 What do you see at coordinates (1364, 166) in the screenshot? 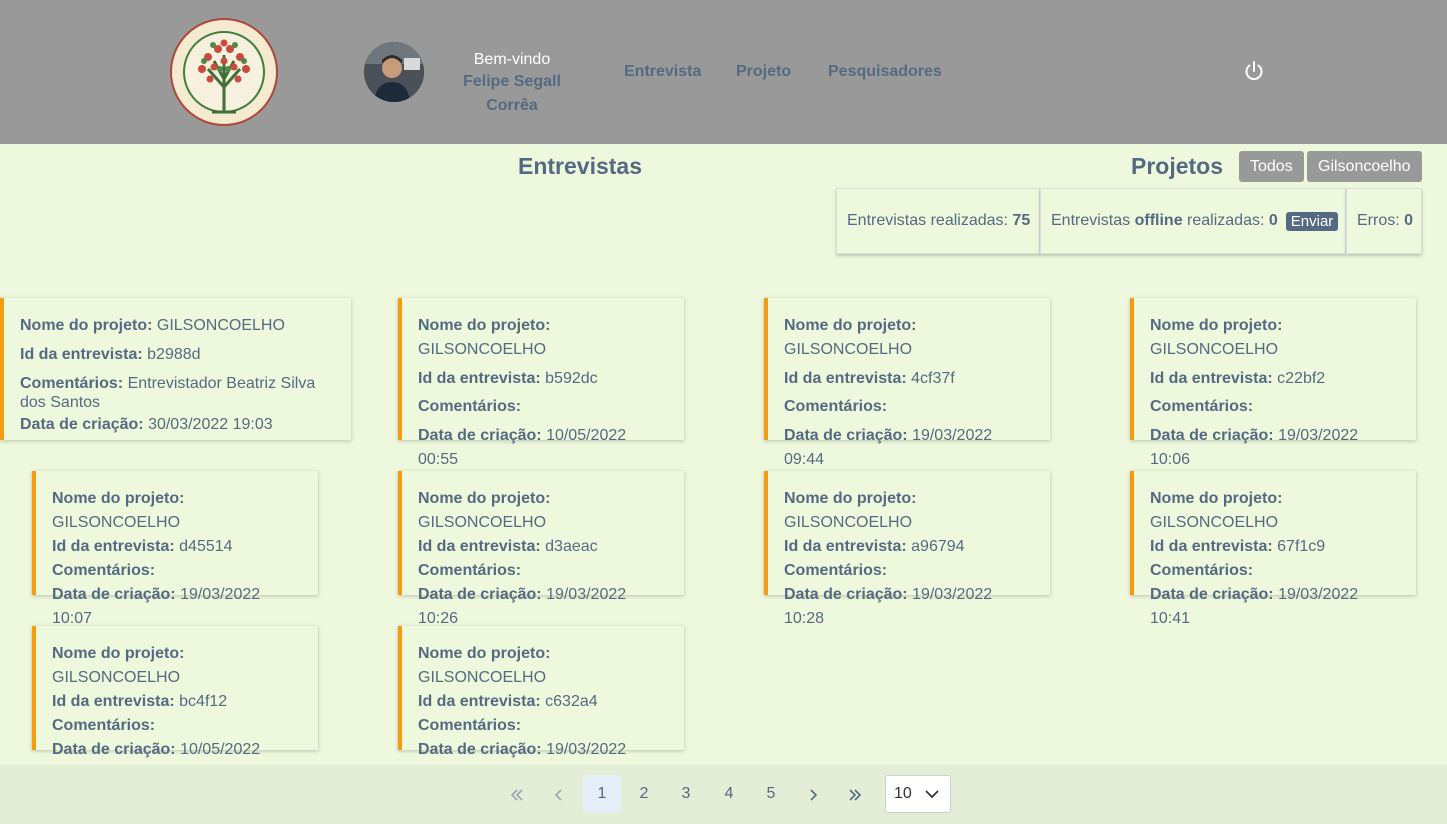
I see `filter-gilsoncoelho-button: Gilsoncoelho` at bounding box center [1364, 166].